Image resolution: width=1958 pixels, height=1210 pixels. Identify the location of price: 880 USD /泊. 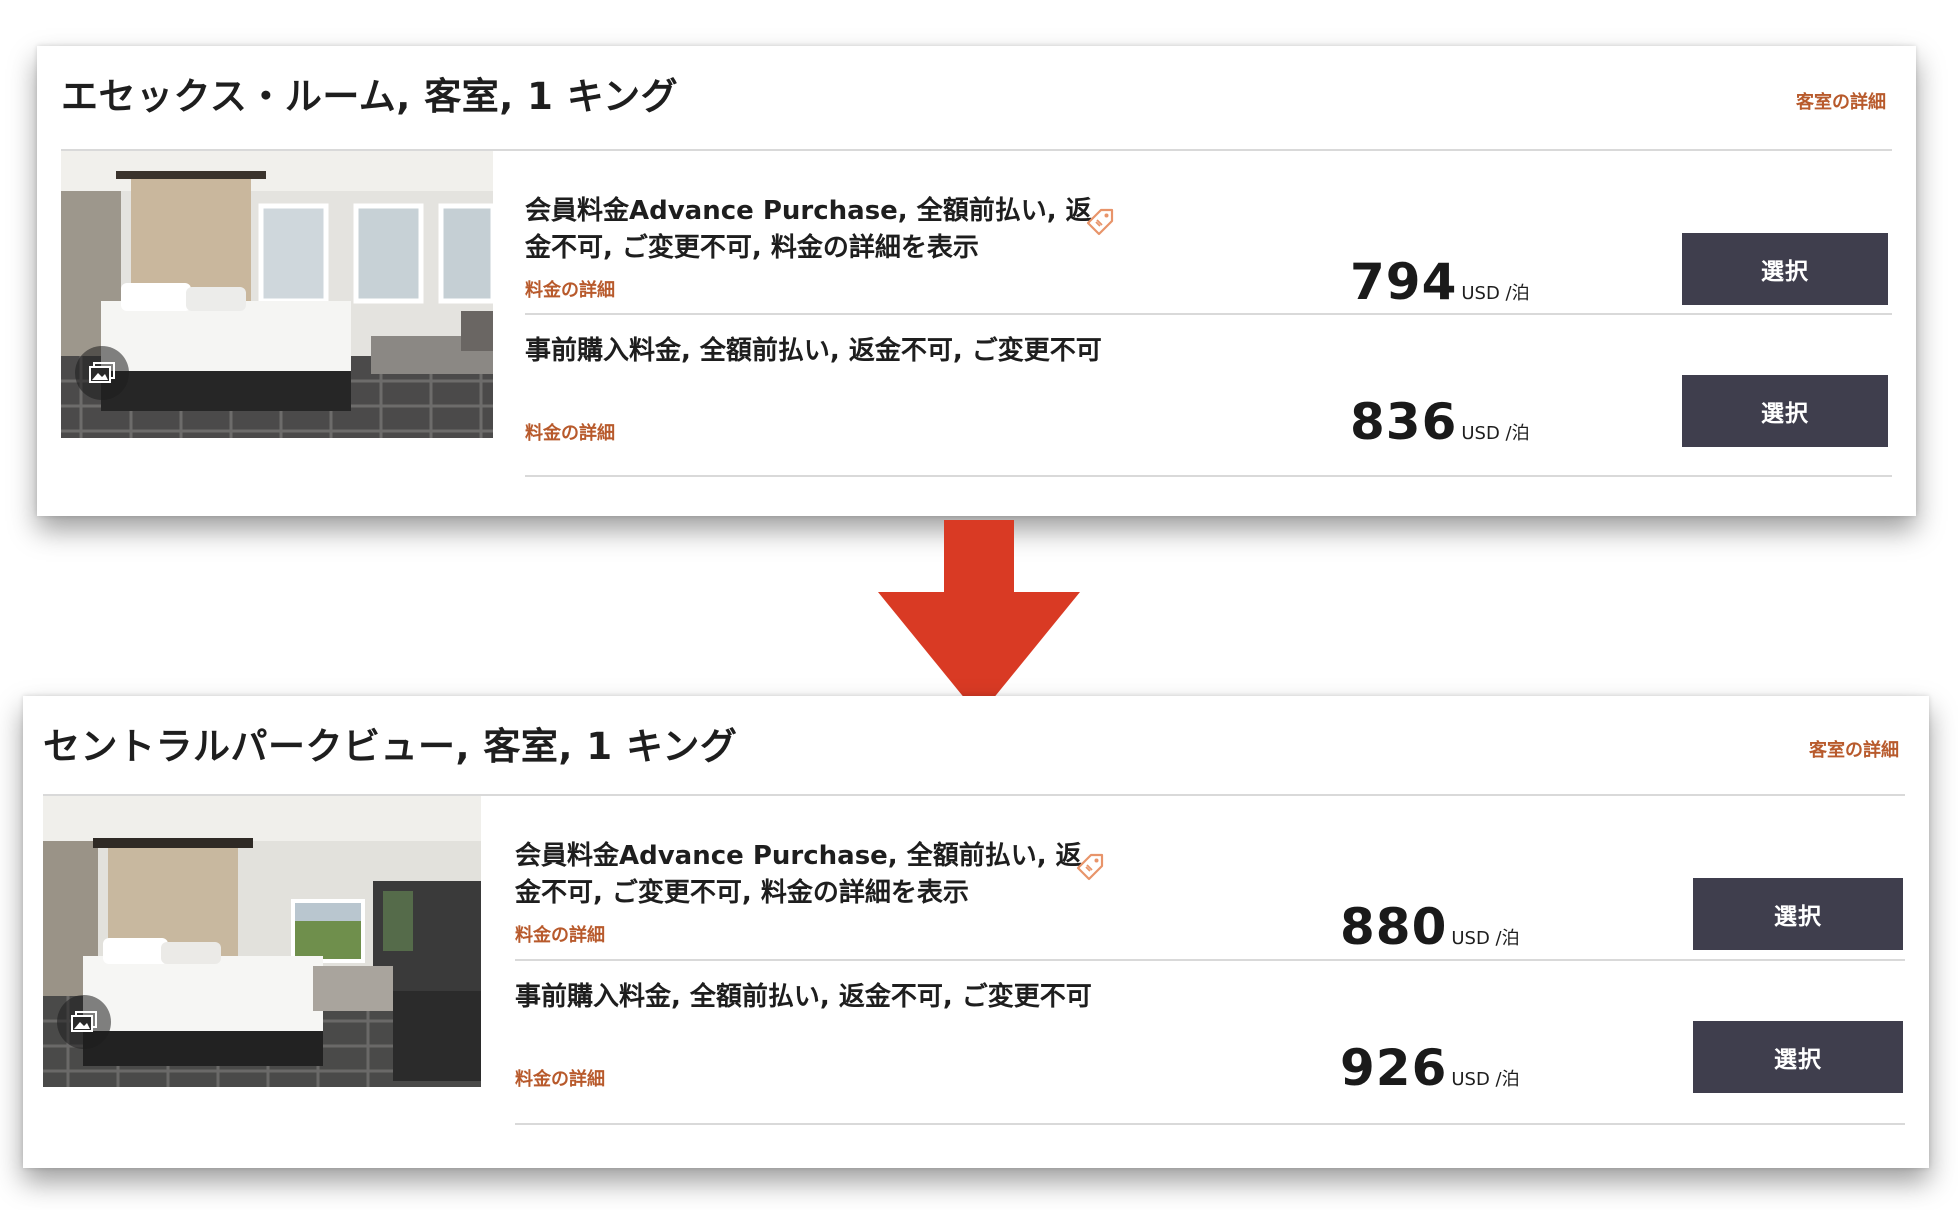
(1430, 927).